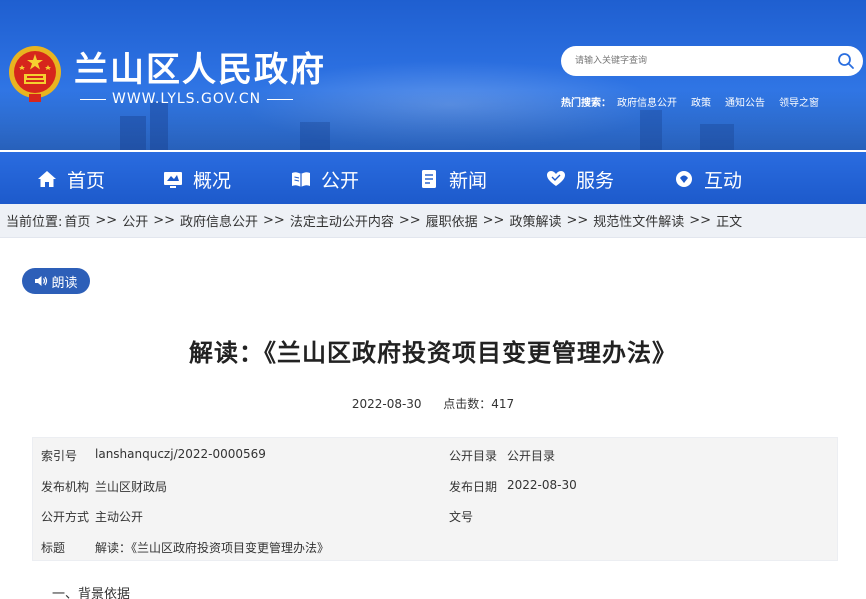  I want to click on info-row: 公开方式 主动公开 文号, so click(436, 515).